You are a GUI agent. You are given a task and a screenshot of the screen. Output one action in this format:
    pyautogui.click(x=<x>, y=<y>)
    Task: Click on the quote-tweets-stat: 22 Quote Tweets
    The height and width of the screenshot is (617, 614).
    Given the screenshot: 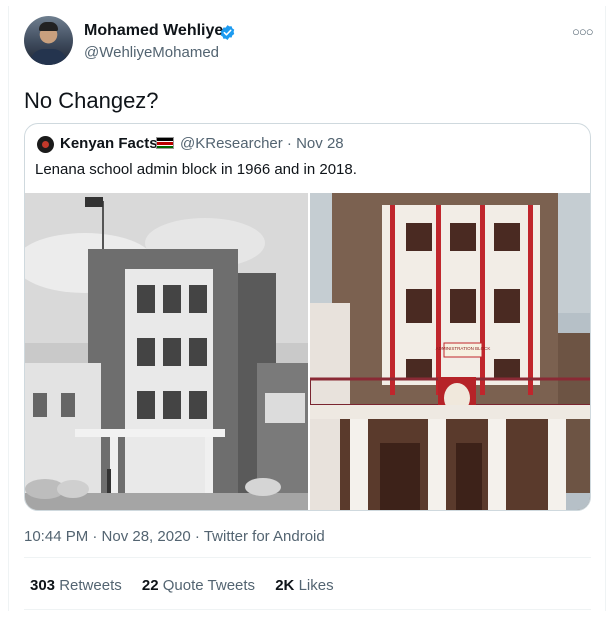 What is the action you would take?
    pyautogui.click(x=198, y=585)
    